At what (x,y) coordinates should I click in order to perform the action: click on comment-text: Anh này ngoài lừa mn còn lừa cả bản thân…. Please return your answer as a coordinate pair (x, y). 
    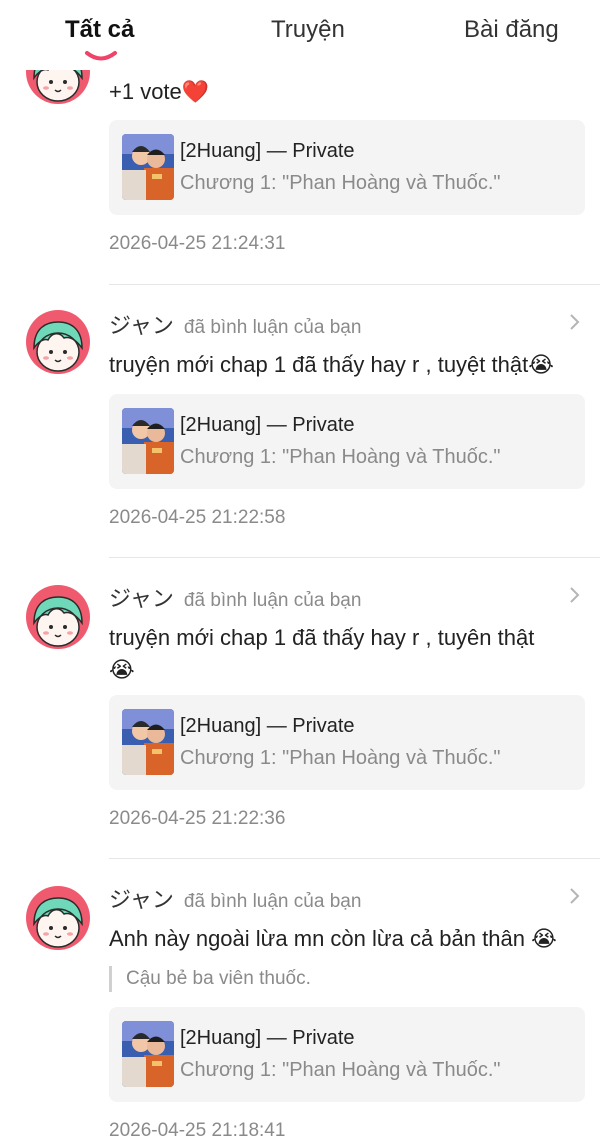
    Looking at the image, I should click on (333, 939).